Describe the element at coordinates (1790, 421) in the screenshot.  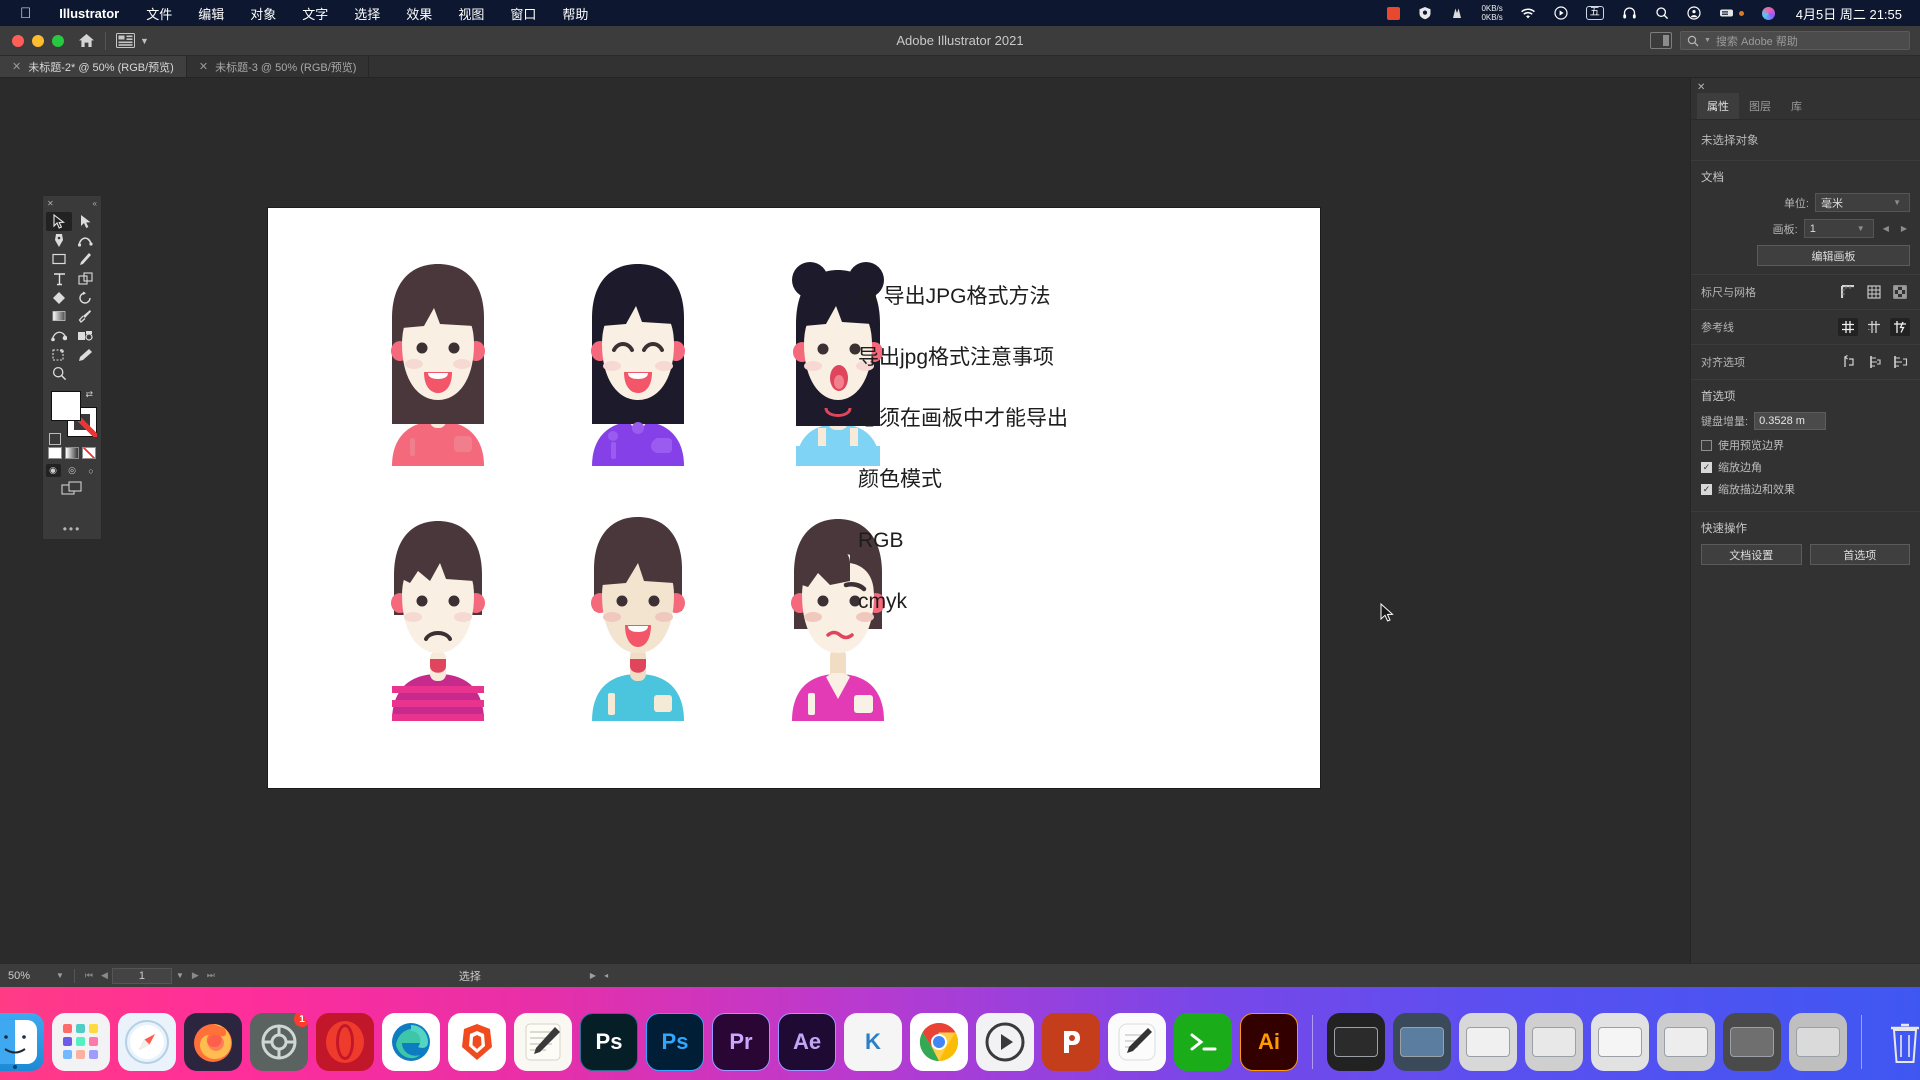
I see `keyboard-increment-input: 0.3528 m` at that location.